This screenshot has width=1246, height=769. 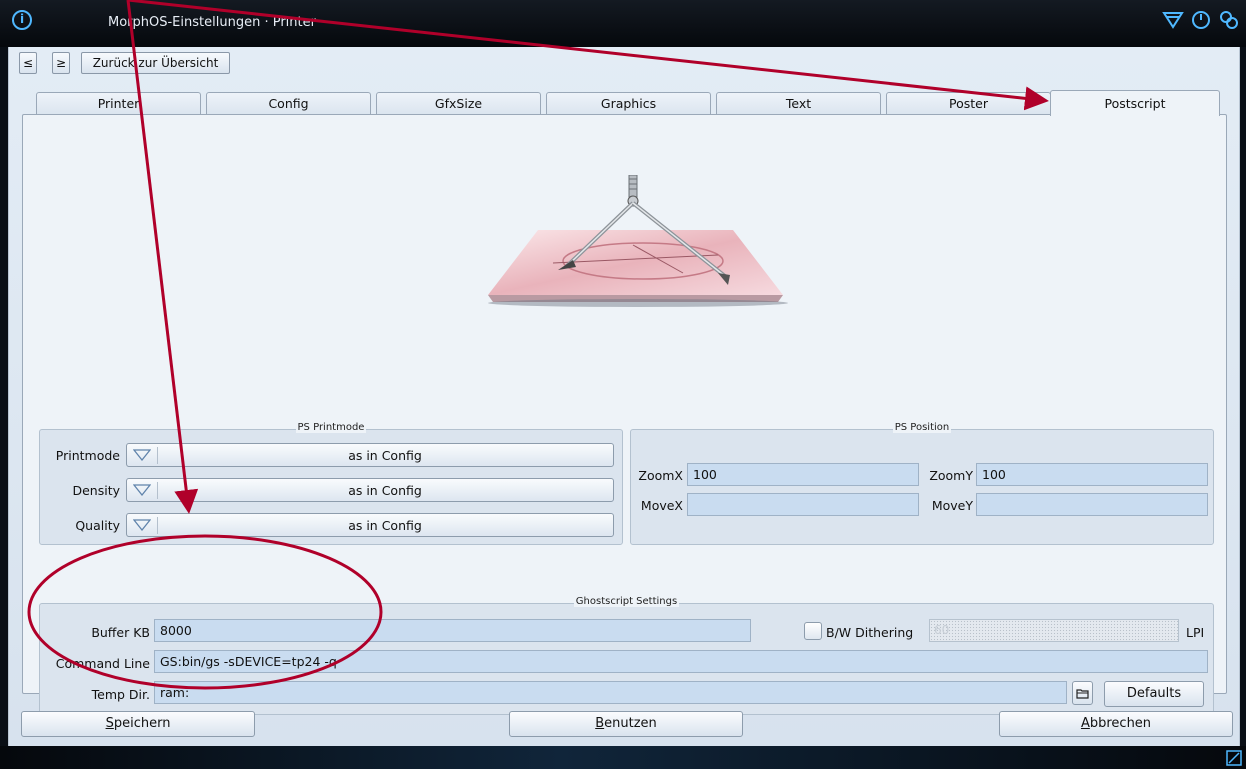 I want to click on printmode-label: Printmode, so click(x=87, y=455).